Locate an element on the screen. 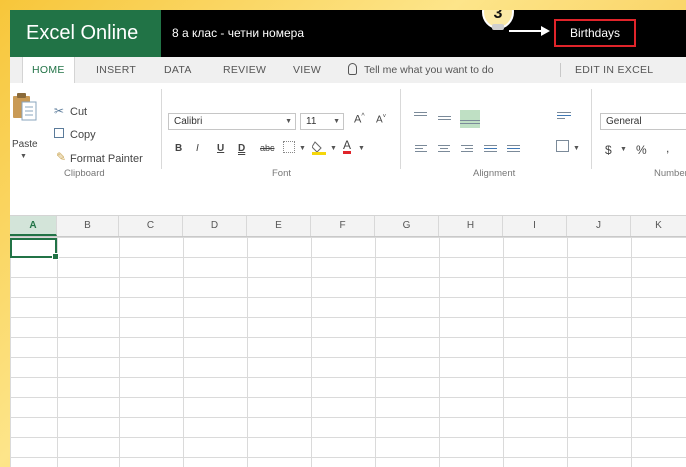 Image resolution: width=686 pixels, height=467 pixels. app-brand: Excel Online is located at coordinates (85, 33).